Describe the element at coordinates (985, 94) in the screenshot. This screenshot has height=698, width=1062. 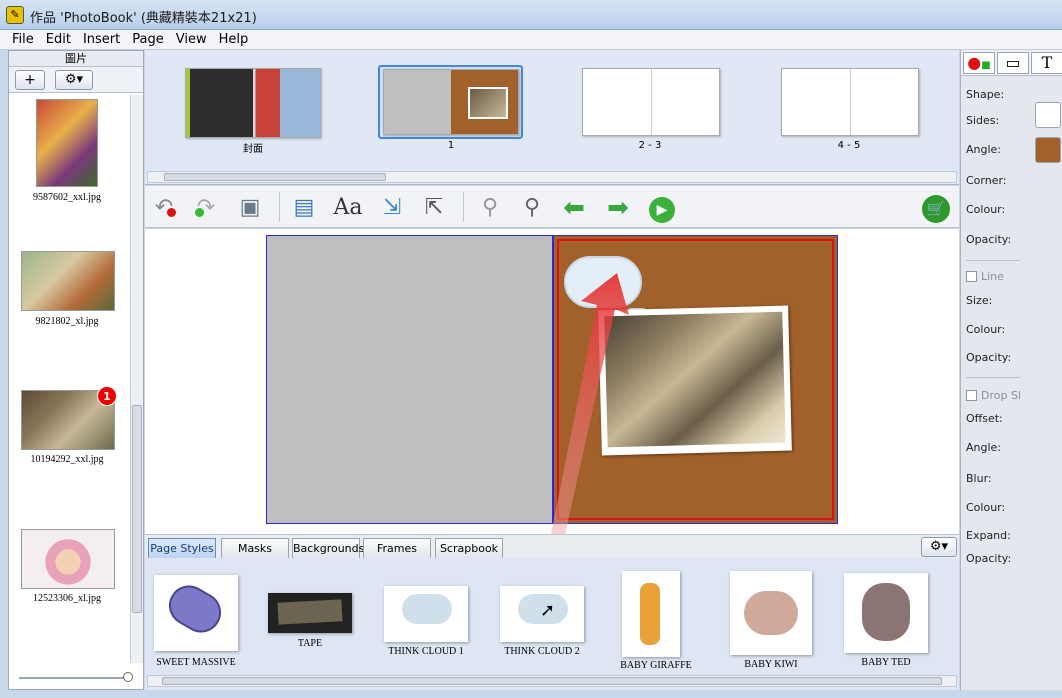
I see `shape-label: Shape:` at that location.